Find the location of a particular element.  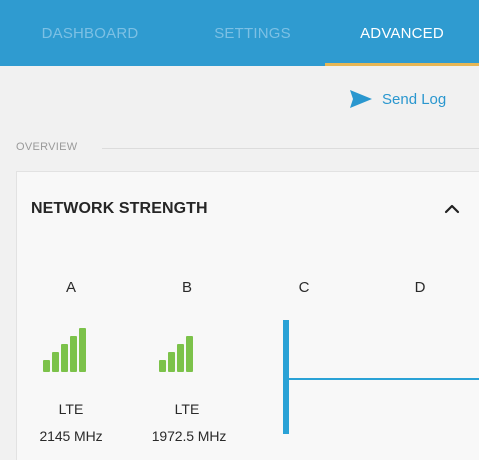

signal-strength-icon-b is located at coordinates (180, 347).